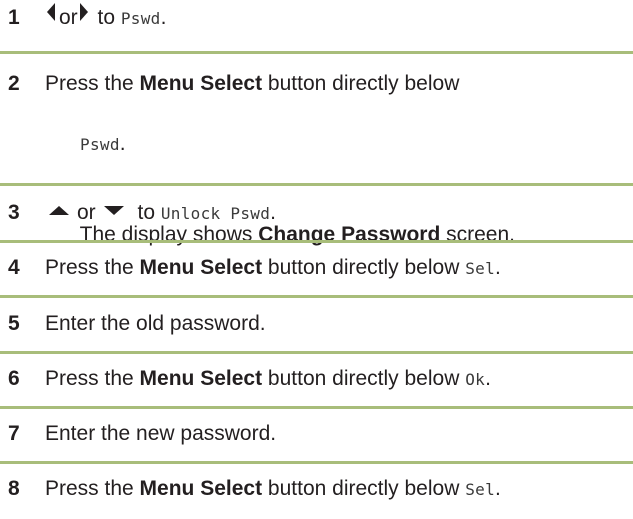 The width and height of the screenshot is (633, 519). I want to click on down-arrow-icon, so click(113, 210).